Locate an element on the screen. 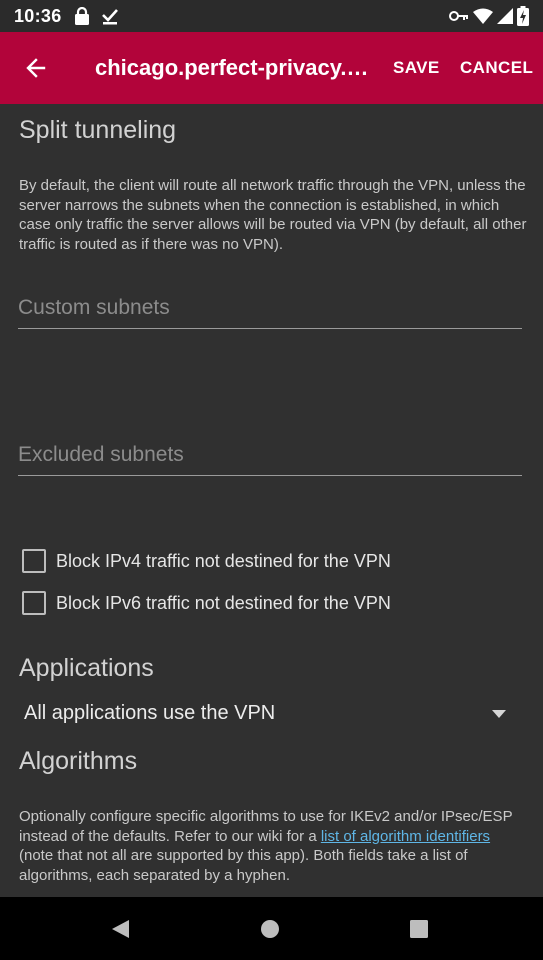 This screenshot has height=960, width=543. algorithm-identifiers-link: list of algorithm identifiers is located at coordinates (405, 836).